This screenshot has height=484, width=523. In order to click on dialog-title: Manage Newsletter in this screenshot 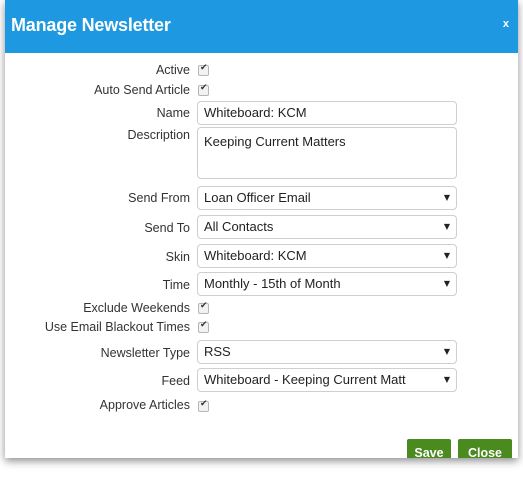, I will do `click(91, 25)`.